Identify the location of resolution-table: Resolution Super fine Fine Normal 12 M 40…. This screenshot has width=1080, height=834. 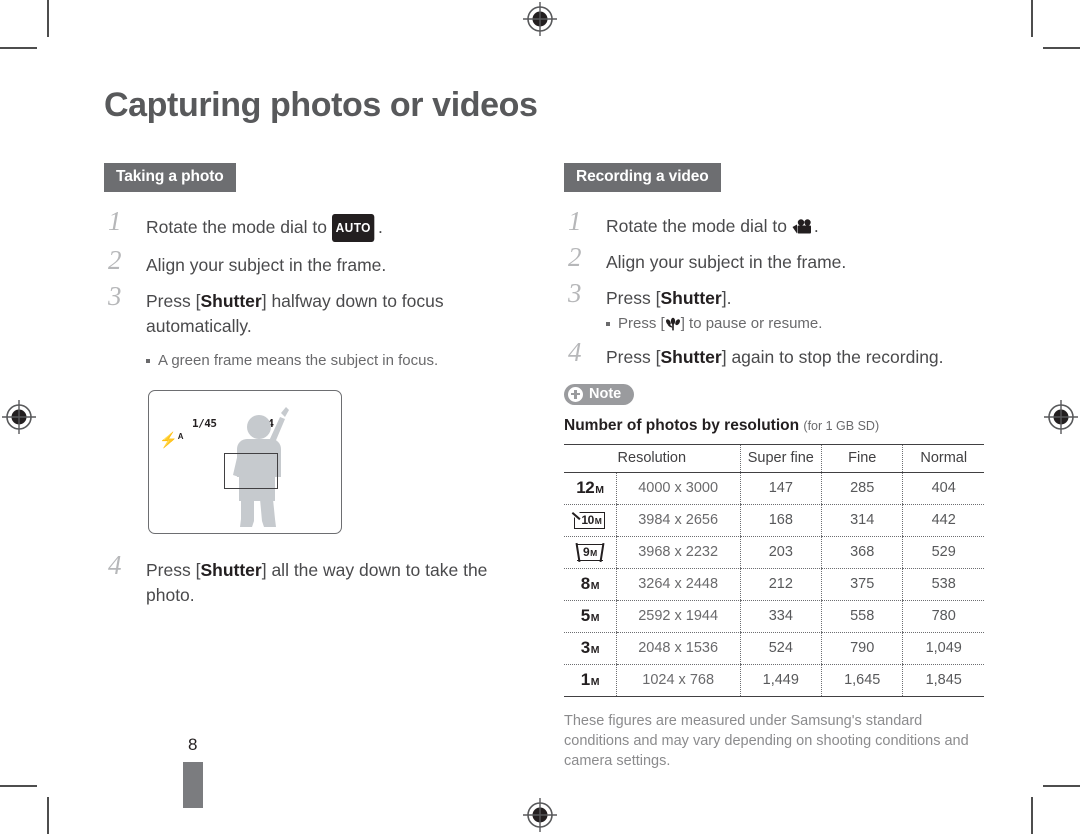
(774, 570).